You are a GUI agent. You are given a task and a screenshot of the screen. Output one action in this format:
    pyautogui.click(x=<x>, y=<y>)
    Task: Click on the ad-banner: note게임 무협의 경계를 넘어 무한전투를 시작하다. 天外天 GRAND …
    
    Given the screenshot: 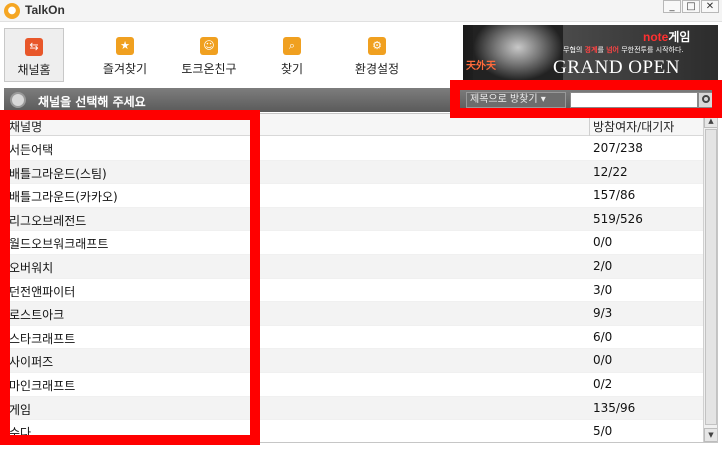 What is the action you would take?
    pyautogui.click(x=590, y=53)
    